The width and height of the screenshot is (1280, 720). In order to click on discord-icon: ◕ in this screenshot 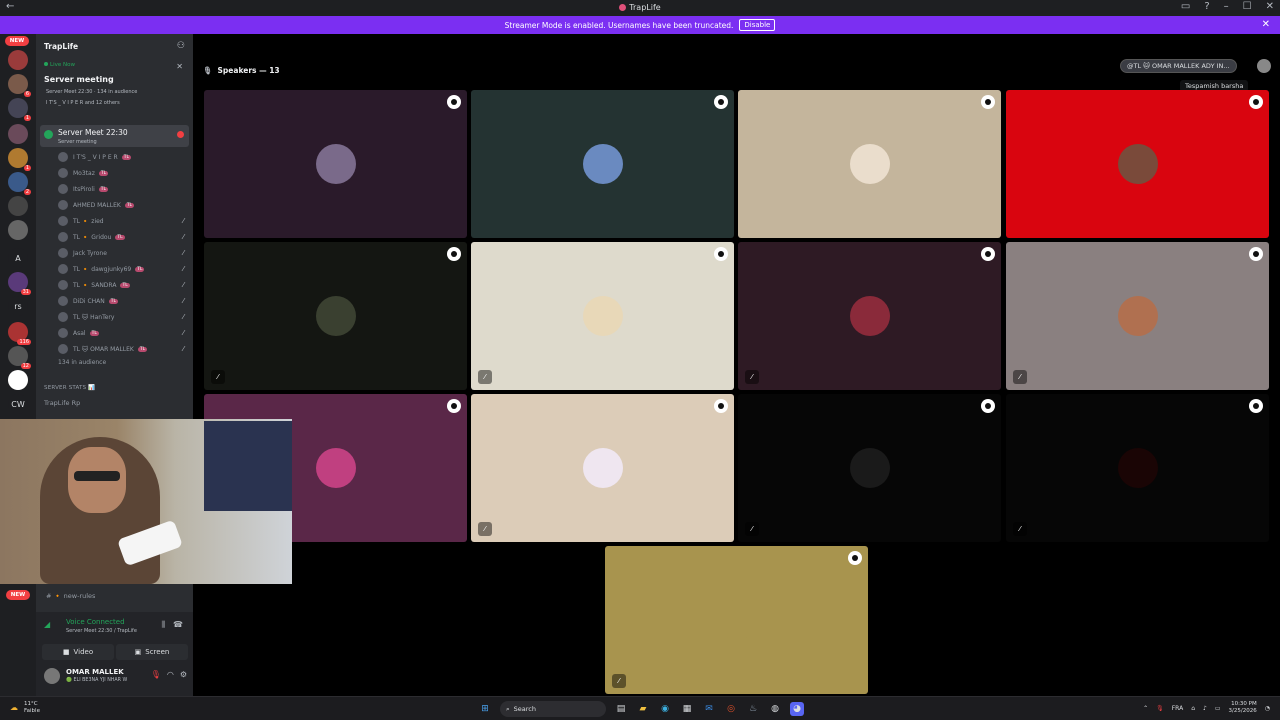, I will do `click(797, 709)`.